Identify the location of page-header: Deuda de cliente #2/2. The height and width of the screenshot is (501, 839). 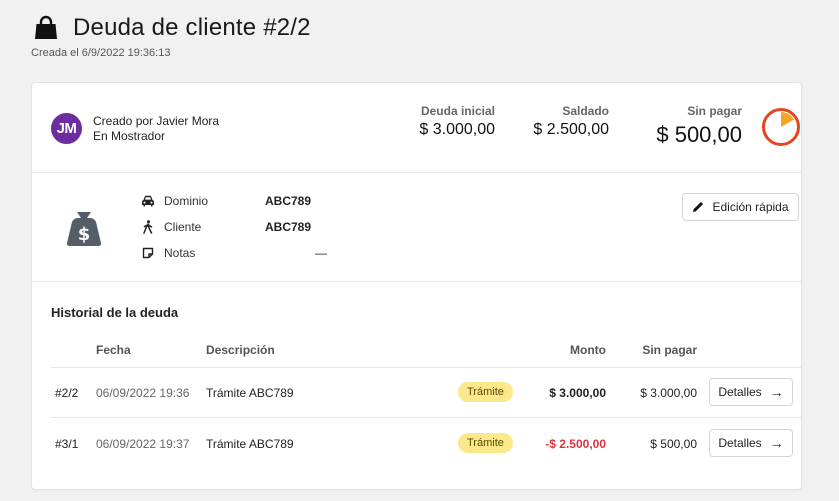
(172, 28).